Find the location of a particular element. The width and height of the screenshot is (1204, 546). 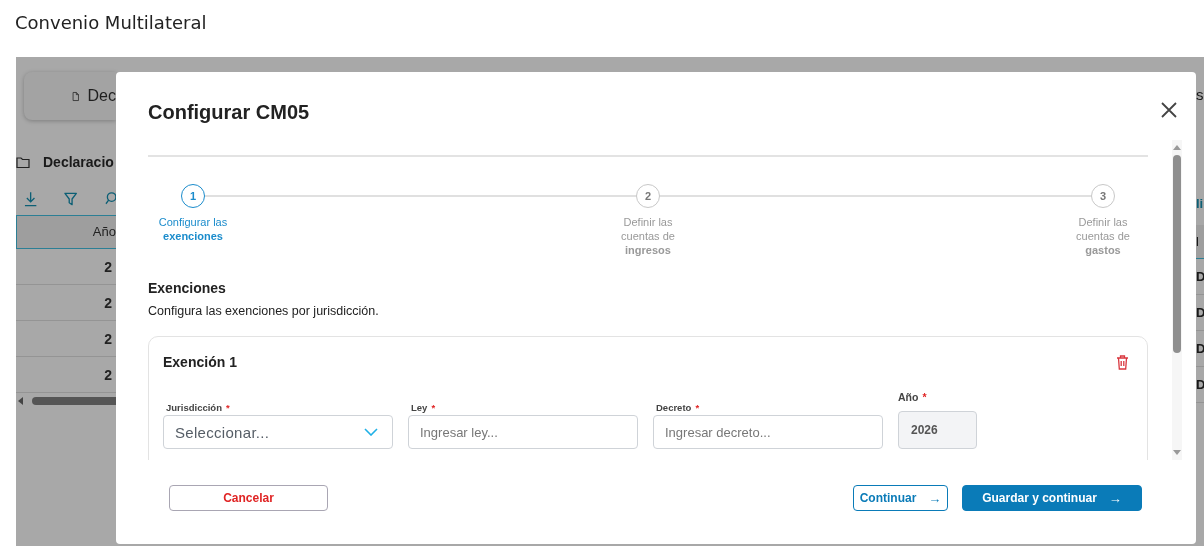

page-title: Convenio Multilateral is located at coordinates (111, 22).